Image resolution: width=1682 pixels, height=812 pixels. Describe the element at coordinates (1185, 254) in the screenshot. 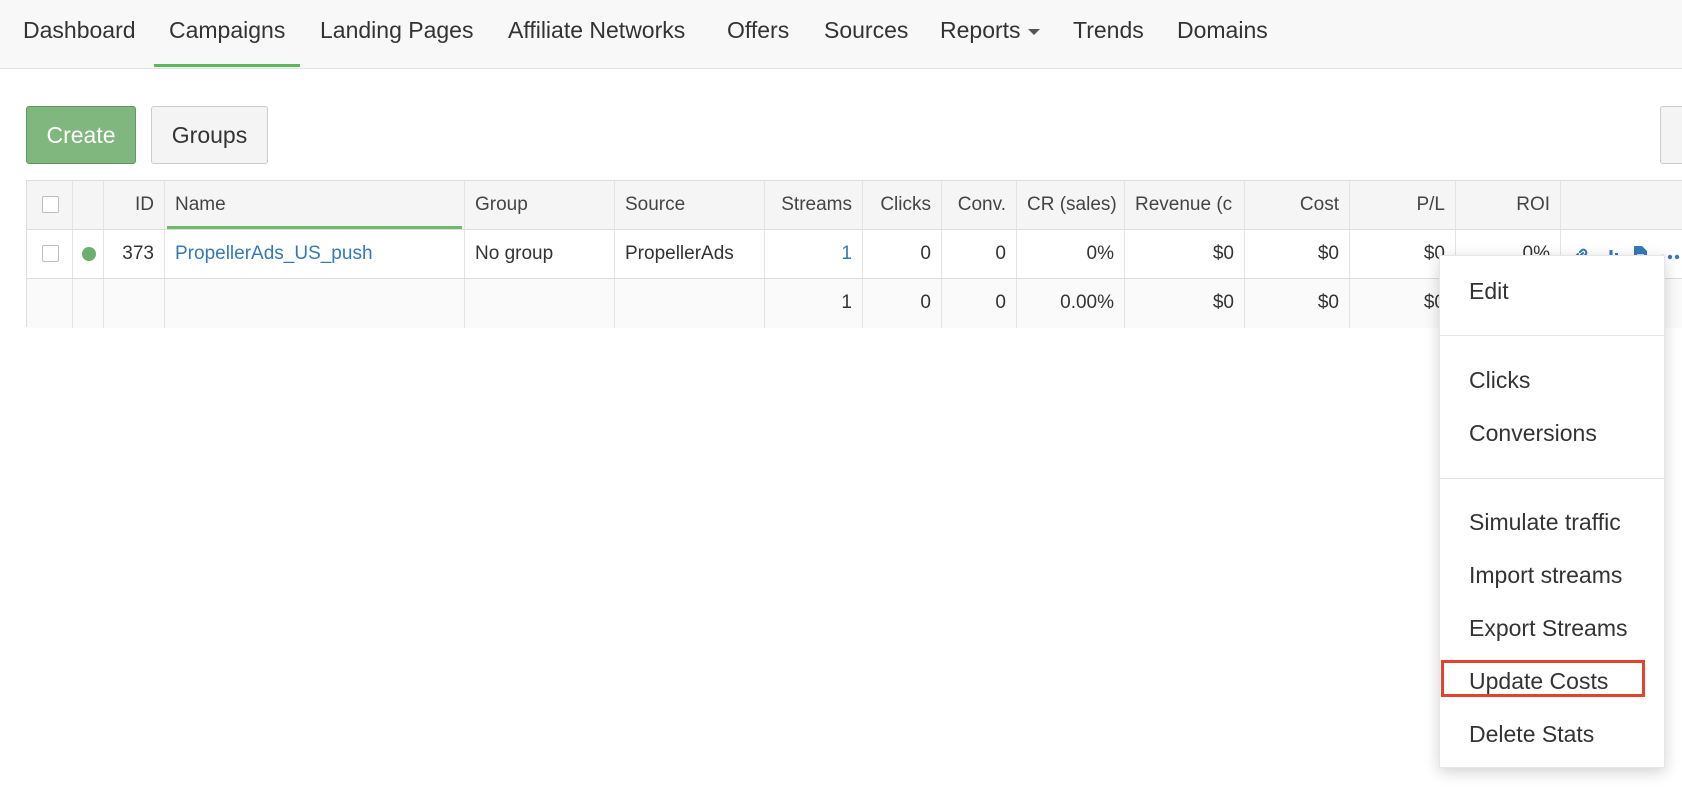

I see `row-revenue: $0` at that location.